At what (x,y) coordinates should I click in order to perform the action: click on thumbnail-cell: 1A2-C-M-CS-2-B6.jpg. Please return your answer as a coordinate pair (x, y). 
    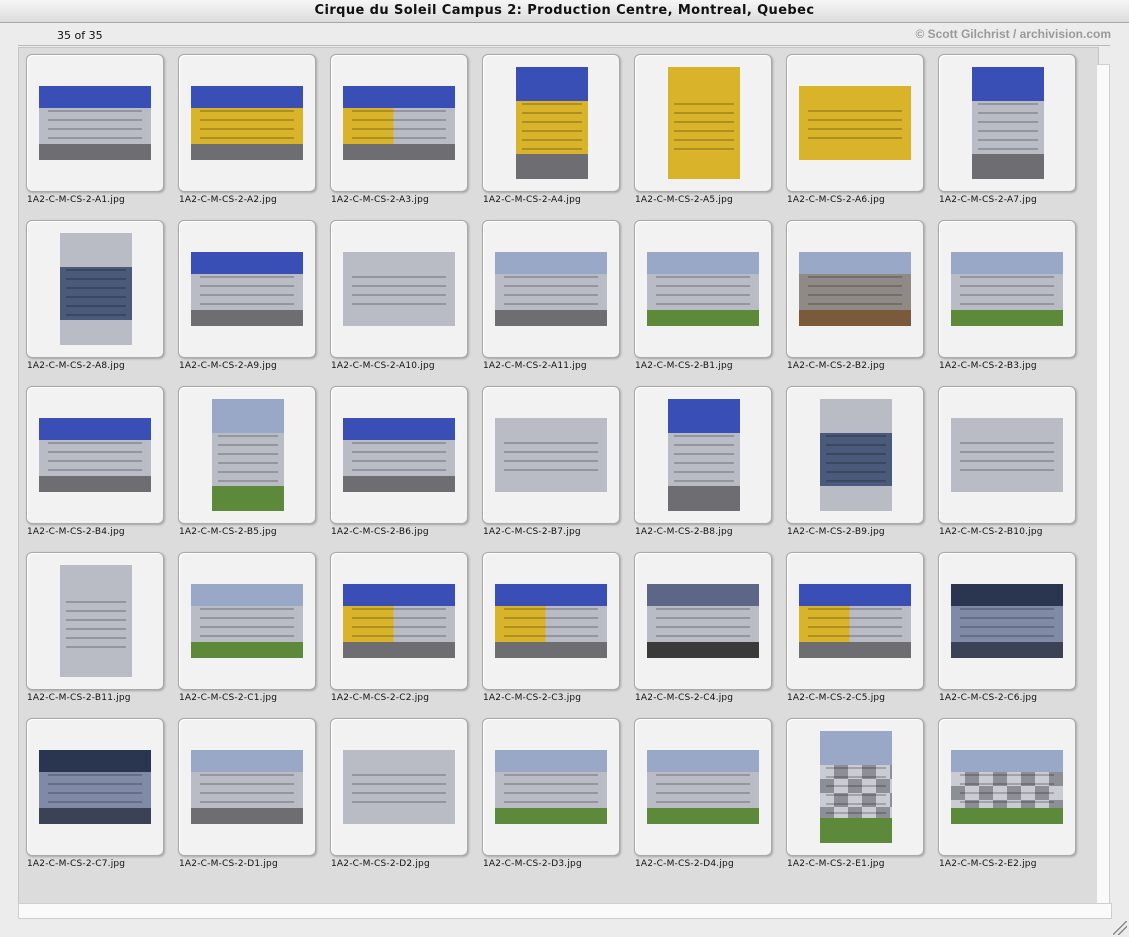
    Looking at the image, I should click on (400, 469).